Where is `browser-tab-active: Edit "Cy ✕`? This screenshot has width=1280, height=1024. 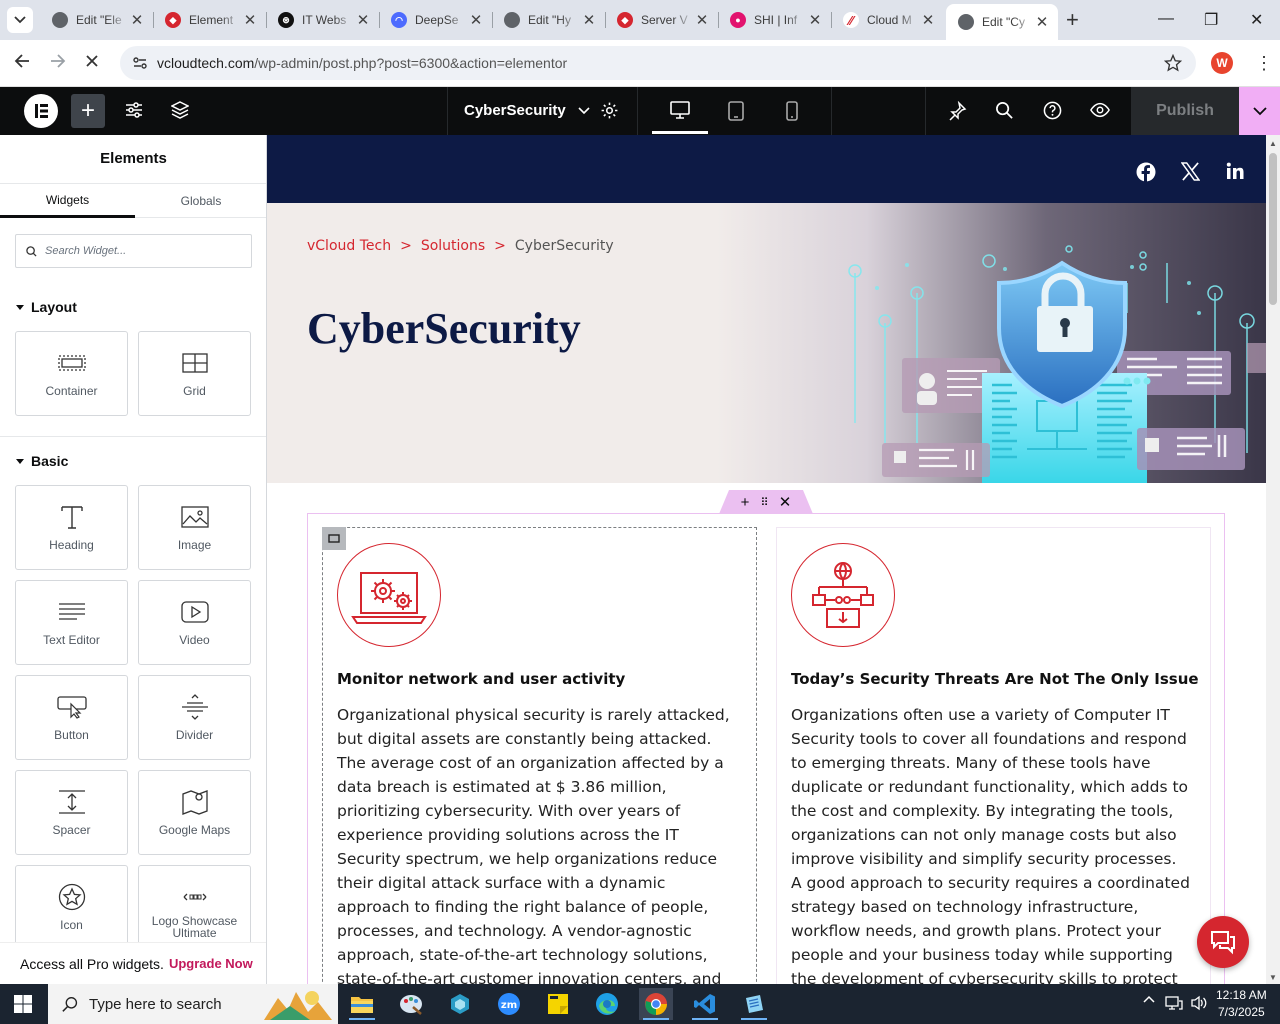 browser-tab-active: Edit "Cy ✕ is located at coordinates (1002, 22).